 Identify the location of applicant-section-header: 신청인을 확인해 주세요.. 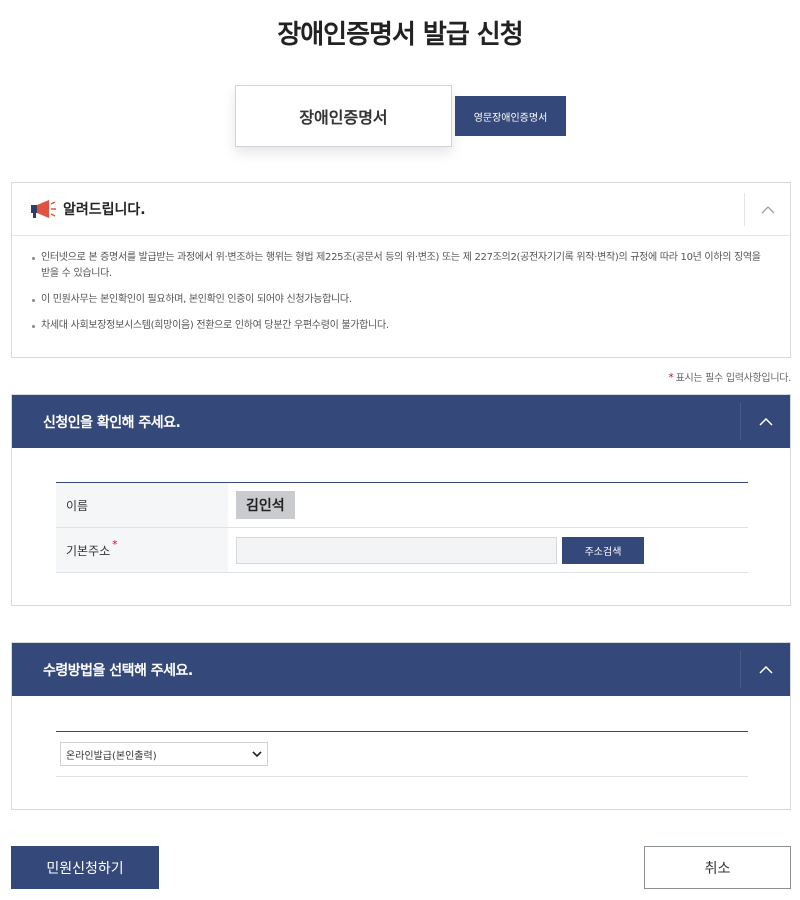
(401, 421).